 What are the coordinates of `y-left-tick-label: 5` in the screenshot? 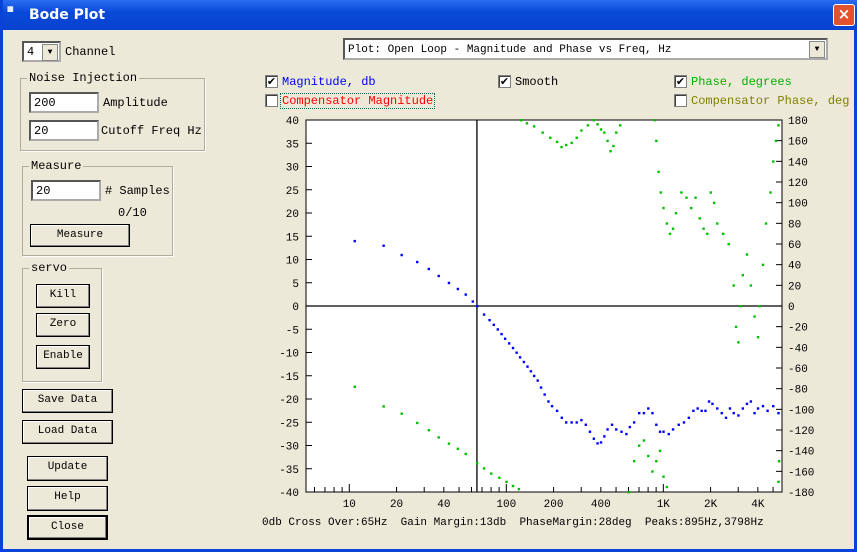 It's located at (295, 285).